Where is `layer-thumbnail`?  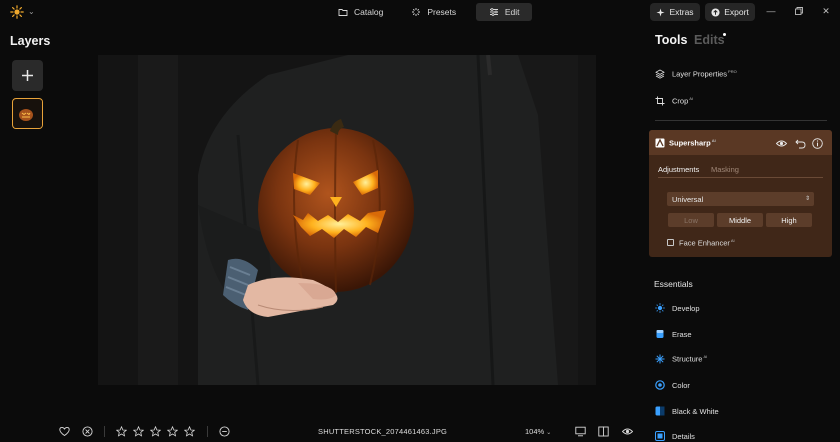
layer-thumbnail is located at coordinates (27, 113).